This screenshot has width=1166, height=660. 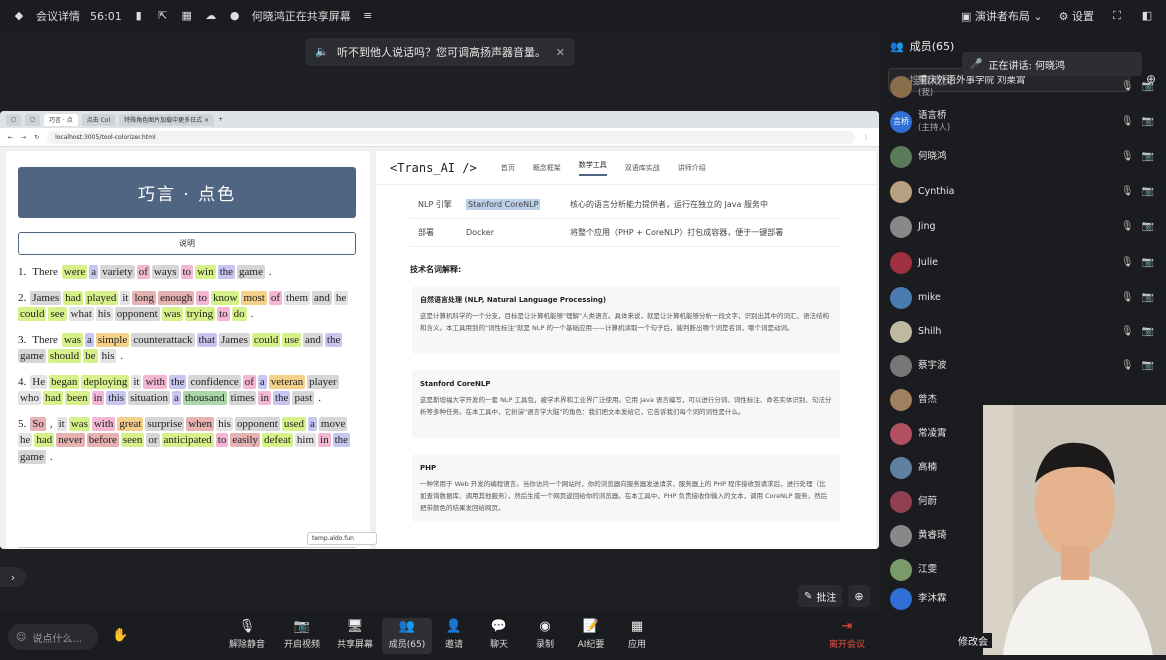 What do you see at coordinates (1002, 16) in the screenshot?
I see `layout-button: ▣ 演讲者布局 ⌄` at bounding box center [1002, 16].